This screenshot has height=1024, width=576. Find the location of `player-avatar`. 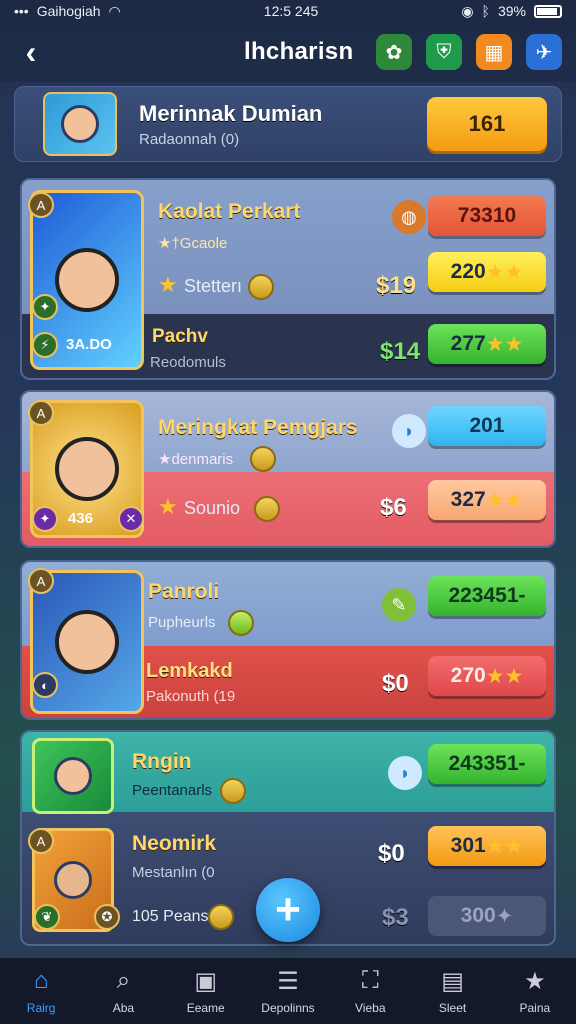

player-avatar is located at coordinates (73, 776).